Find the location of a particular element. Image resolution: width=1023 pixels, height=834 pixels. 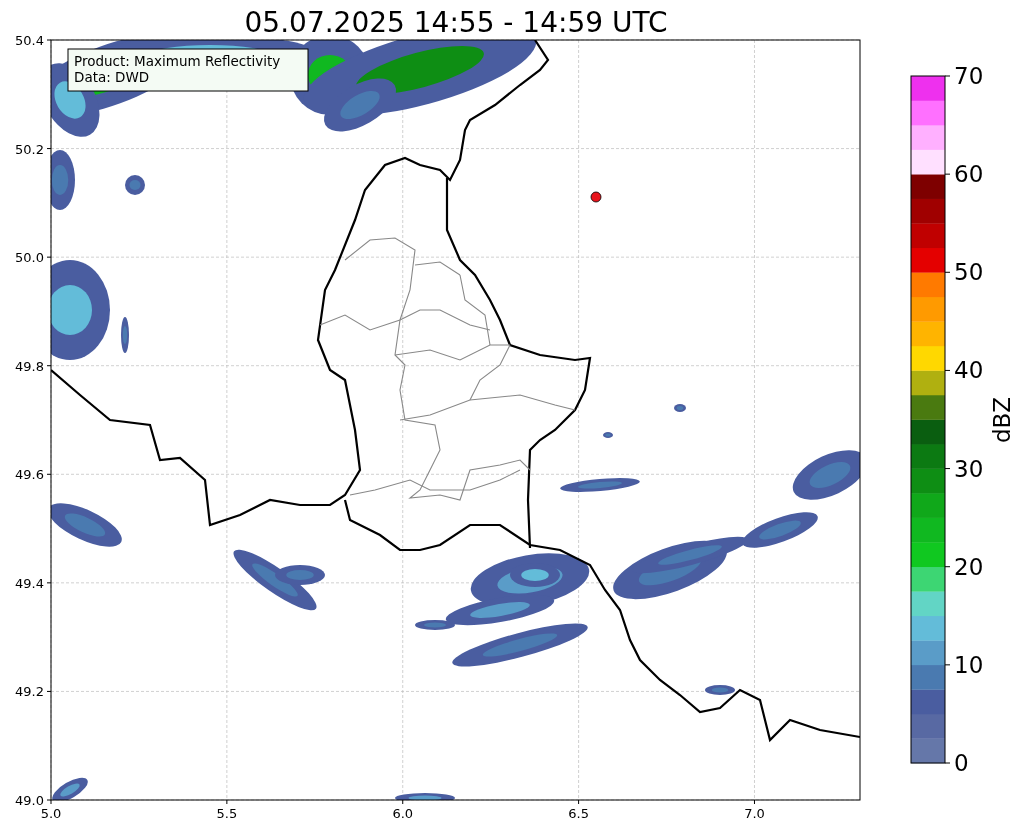

axis-tick-label: 6.0 is located at coordinates (403, 813).